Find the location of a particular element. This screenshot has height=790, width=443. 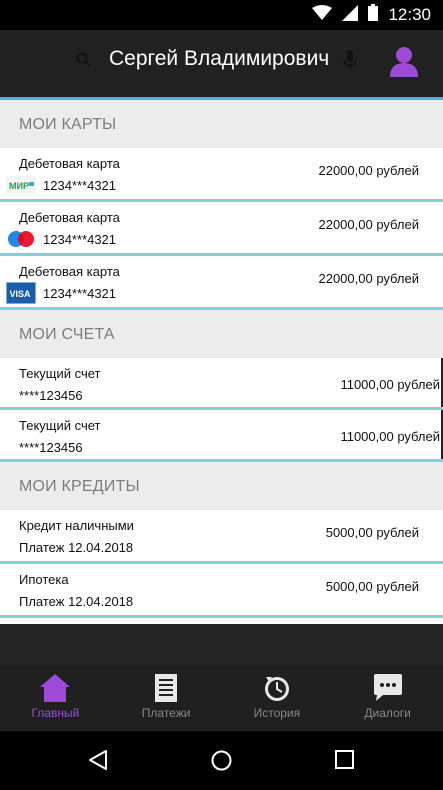

bottom-navigation: Главный Платежи История Диалоги is located at coordinates (221, 698).